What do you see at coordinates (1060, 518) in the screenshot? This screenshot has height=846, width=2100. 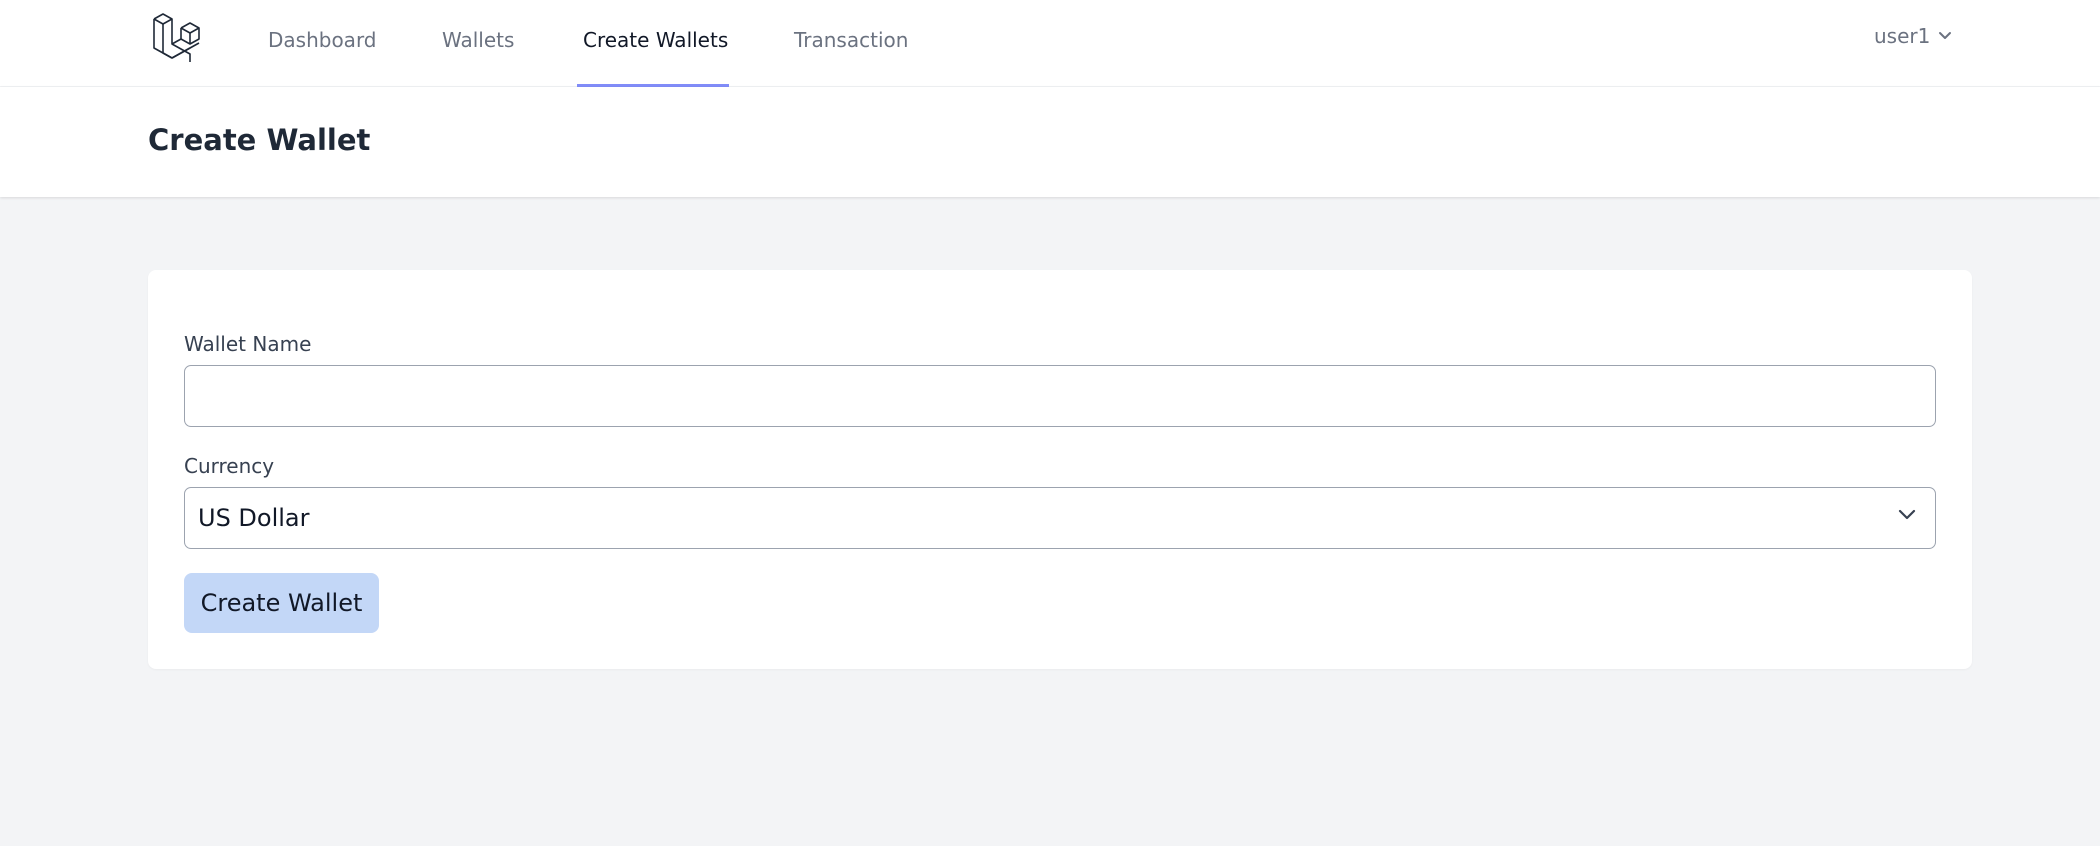 I see `currency-select: US Dollar` at bounding box center [1060, 518].